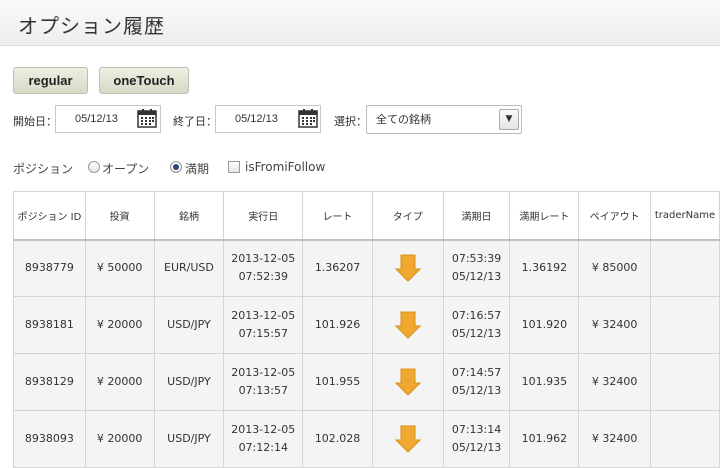  What do you see at coordinates (360, 23) in the screenshot?
I see `page-header: オプション履歴` at bounding box center [360, 23].